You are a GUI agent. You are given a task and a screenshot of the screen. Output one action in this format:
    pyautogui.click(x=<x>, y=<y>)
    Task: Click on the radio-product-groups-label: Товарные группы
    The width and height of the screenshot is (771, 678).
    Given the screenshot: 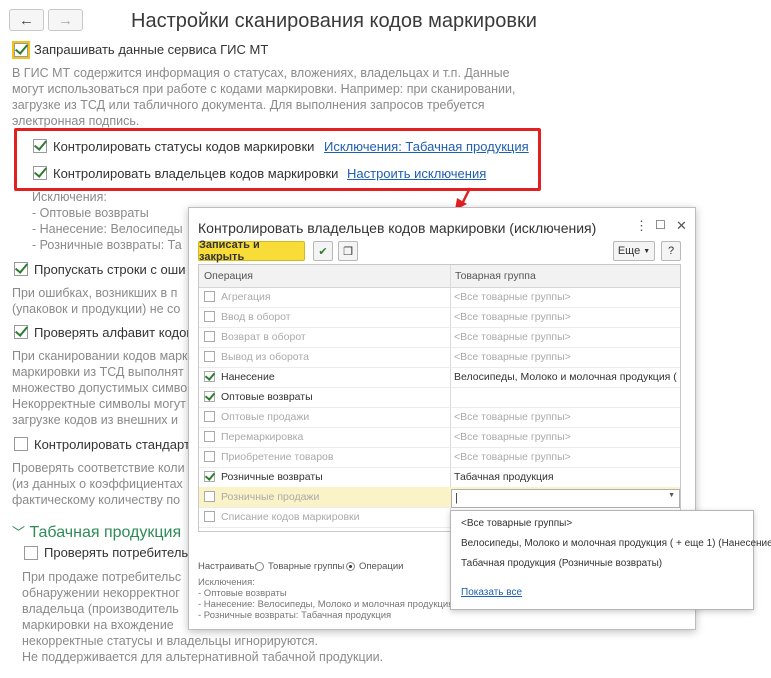 What is the action you would take?
    pyautogui.click(x=306, y=566)
    